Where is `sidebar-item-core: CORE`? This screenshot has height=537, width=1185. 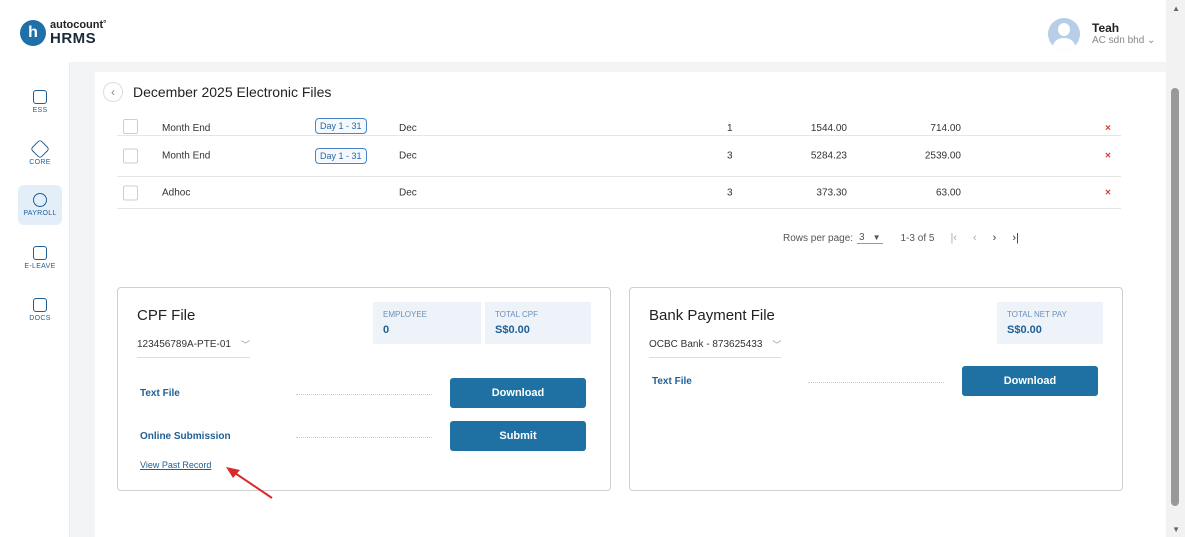 sidebar-item-core: CORE is located at coordinates (40, 154).